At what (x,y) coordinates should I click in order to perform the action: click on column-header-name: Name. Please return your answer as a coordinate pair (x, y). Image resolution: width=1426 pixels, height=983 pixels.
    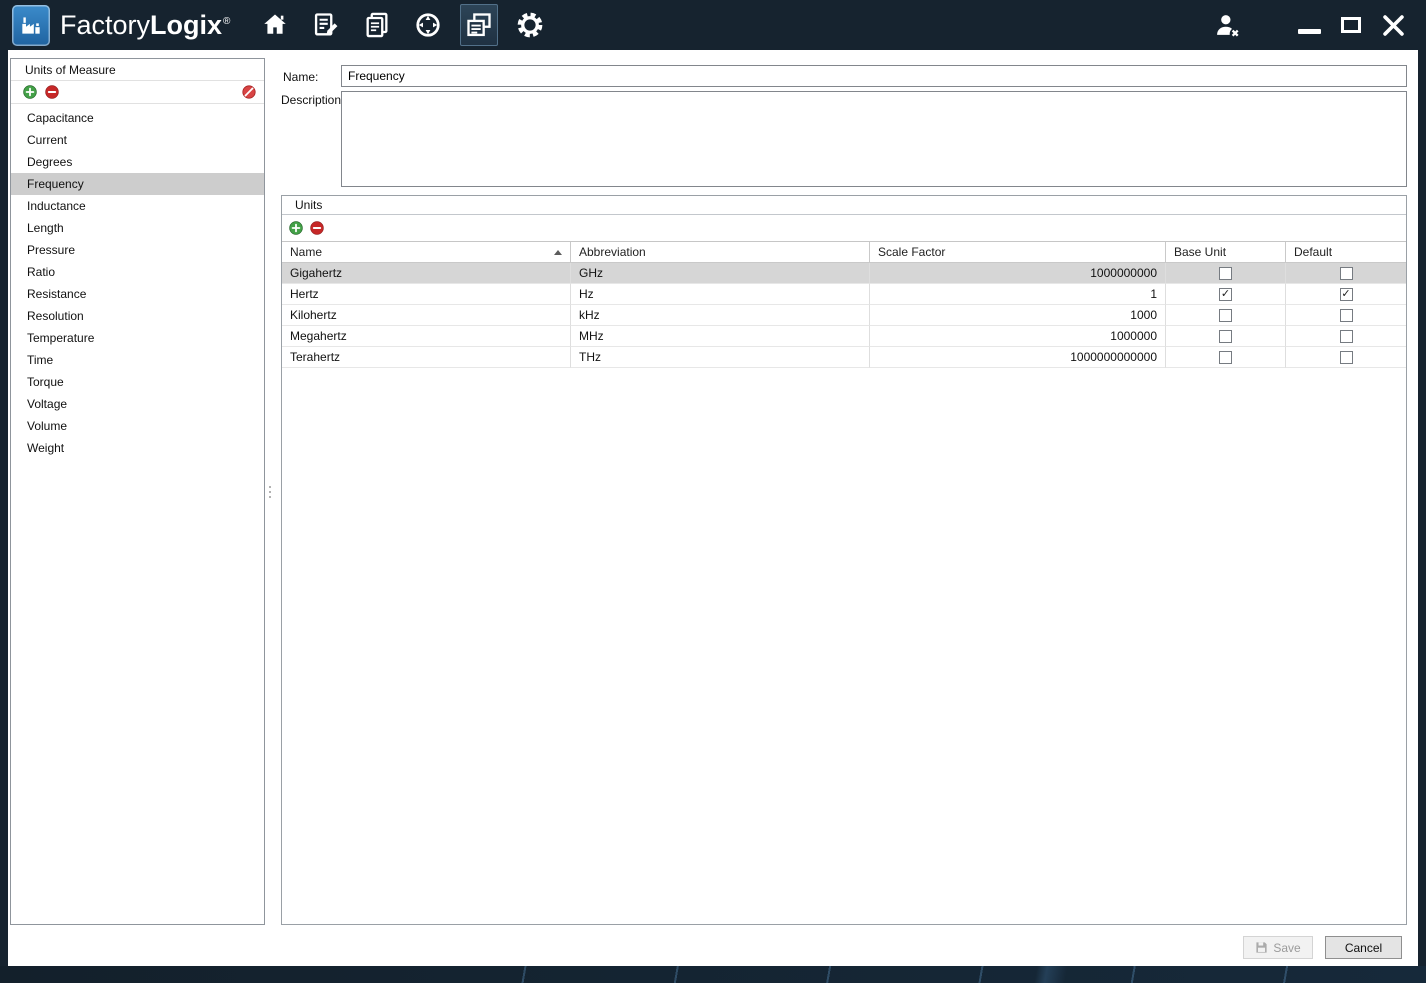
    Looking at the image, I should click on (426, 252).